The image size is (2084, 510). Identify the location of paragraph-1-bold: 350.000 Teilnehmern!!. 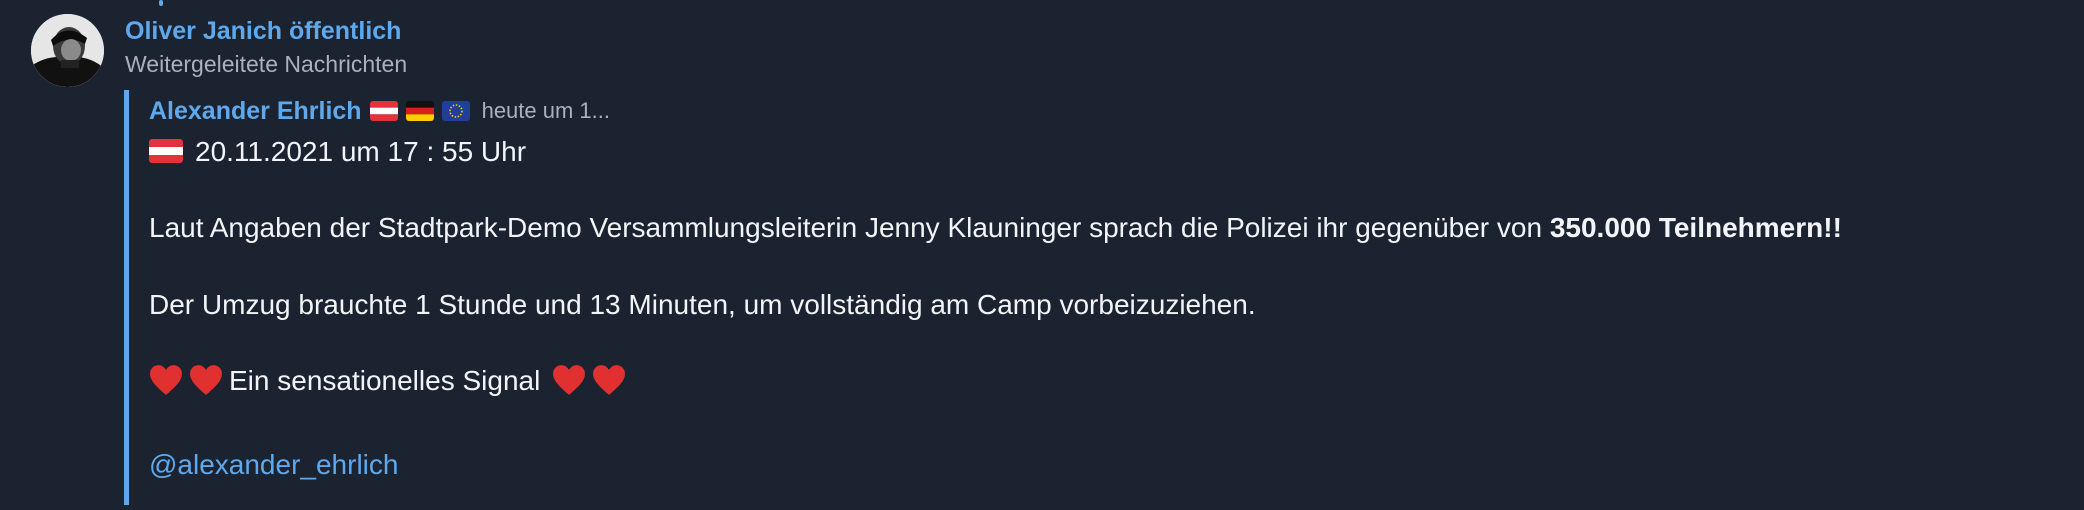
(1695, 227).